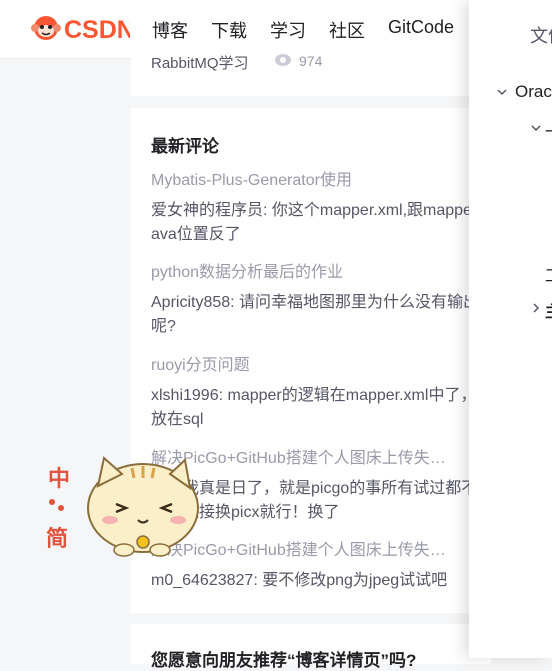 This screenshot has height=671, width=552. I want to click on comment-text: 丶：我真是日了，就是picgo的事所有试过都不行！直接换picx就行！换了, so click(321, 501).